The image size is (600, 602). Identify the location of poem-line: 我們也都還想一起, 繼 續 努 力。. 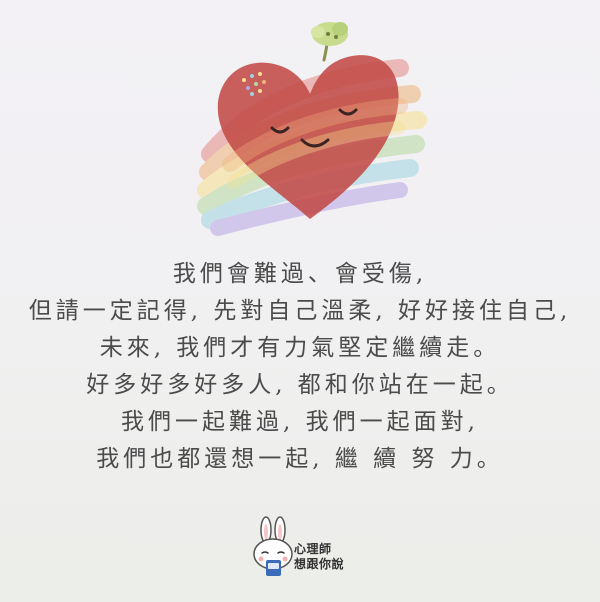
(300, 459).